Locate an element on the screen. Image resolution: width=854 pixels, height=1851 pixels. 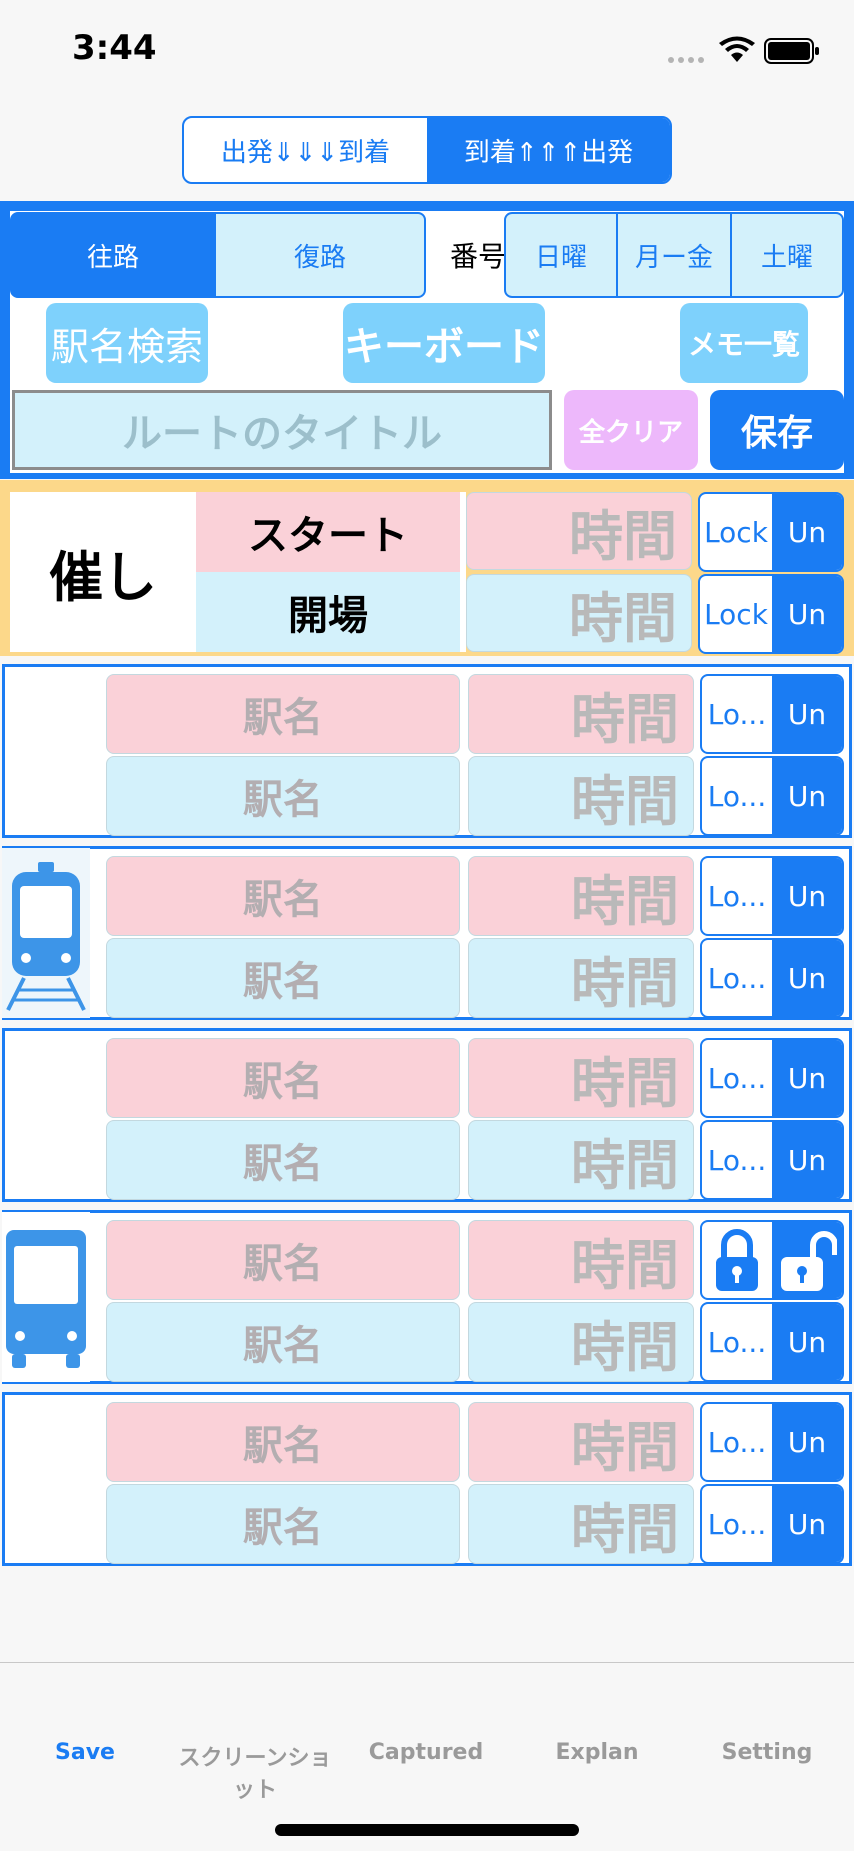
wifi-icon is located at coordinates (737, 49).